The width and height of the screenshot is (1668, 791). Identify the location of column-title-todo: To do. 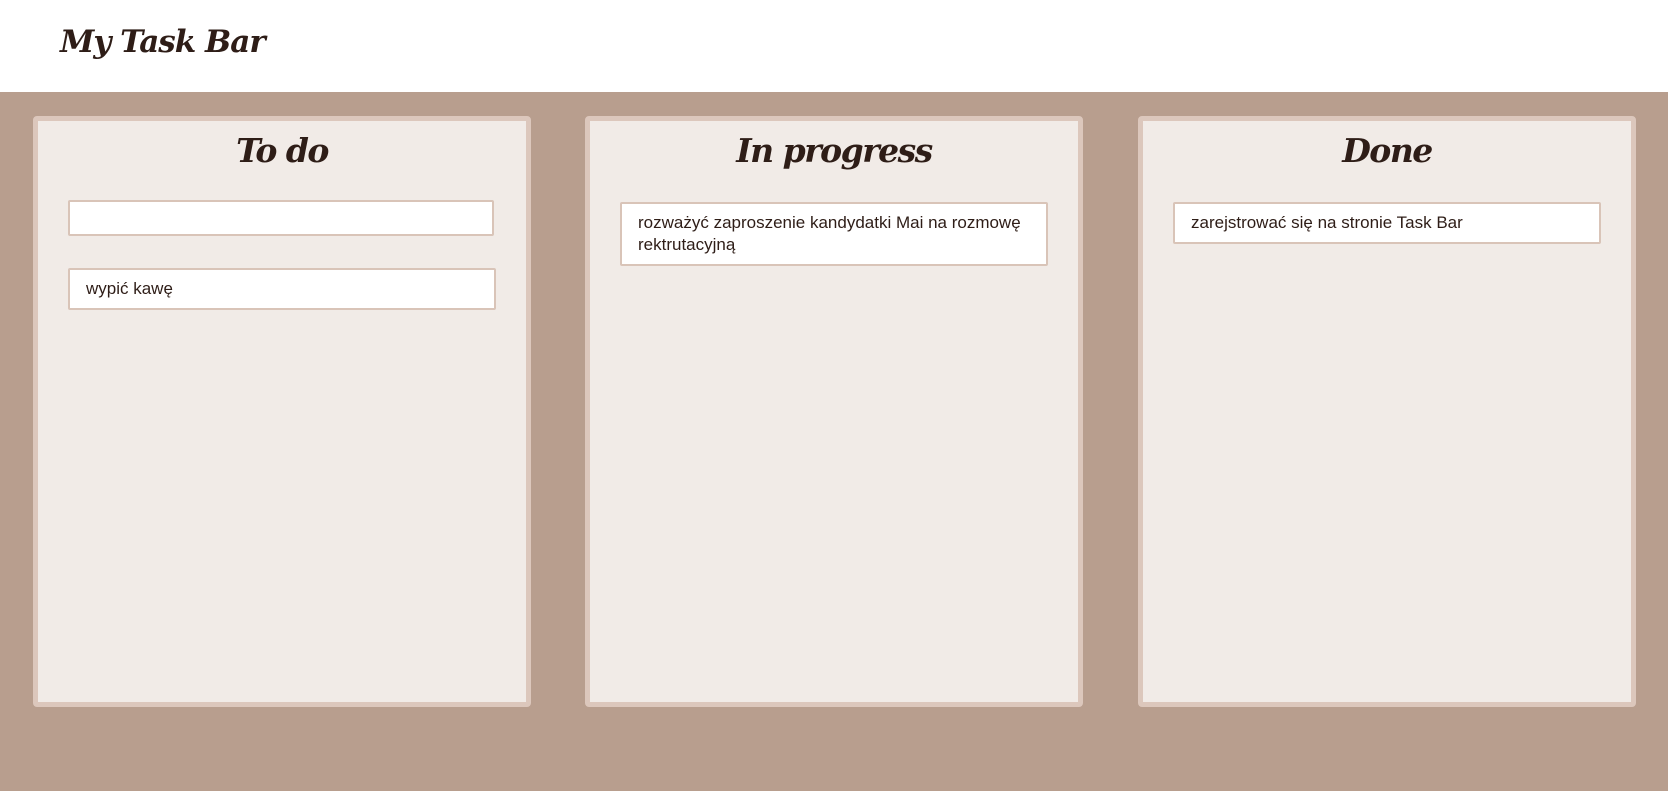
(282, 150).